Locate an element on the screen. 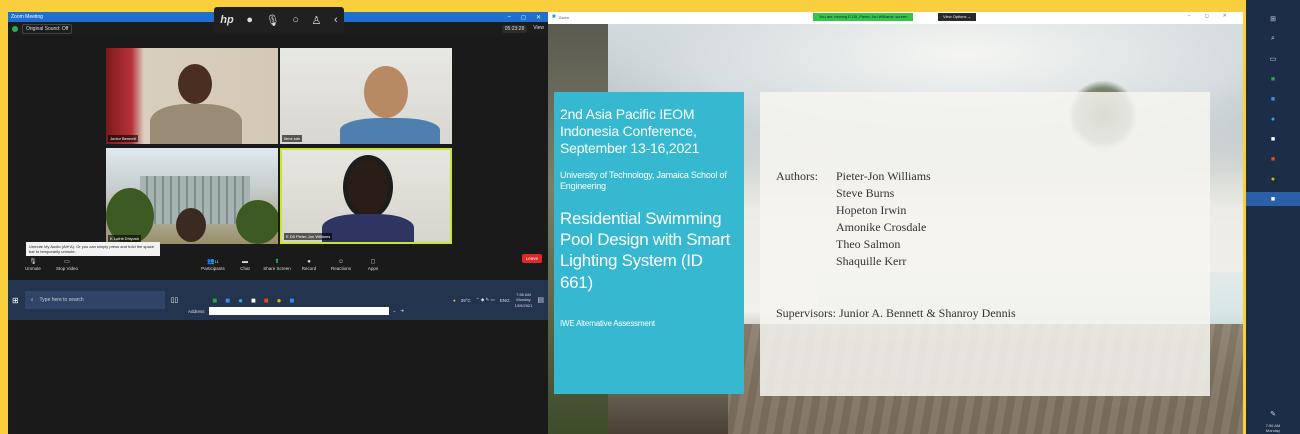 This screenshot has height=434, width=1300. tree-shape is located at coordinates (257, 222).